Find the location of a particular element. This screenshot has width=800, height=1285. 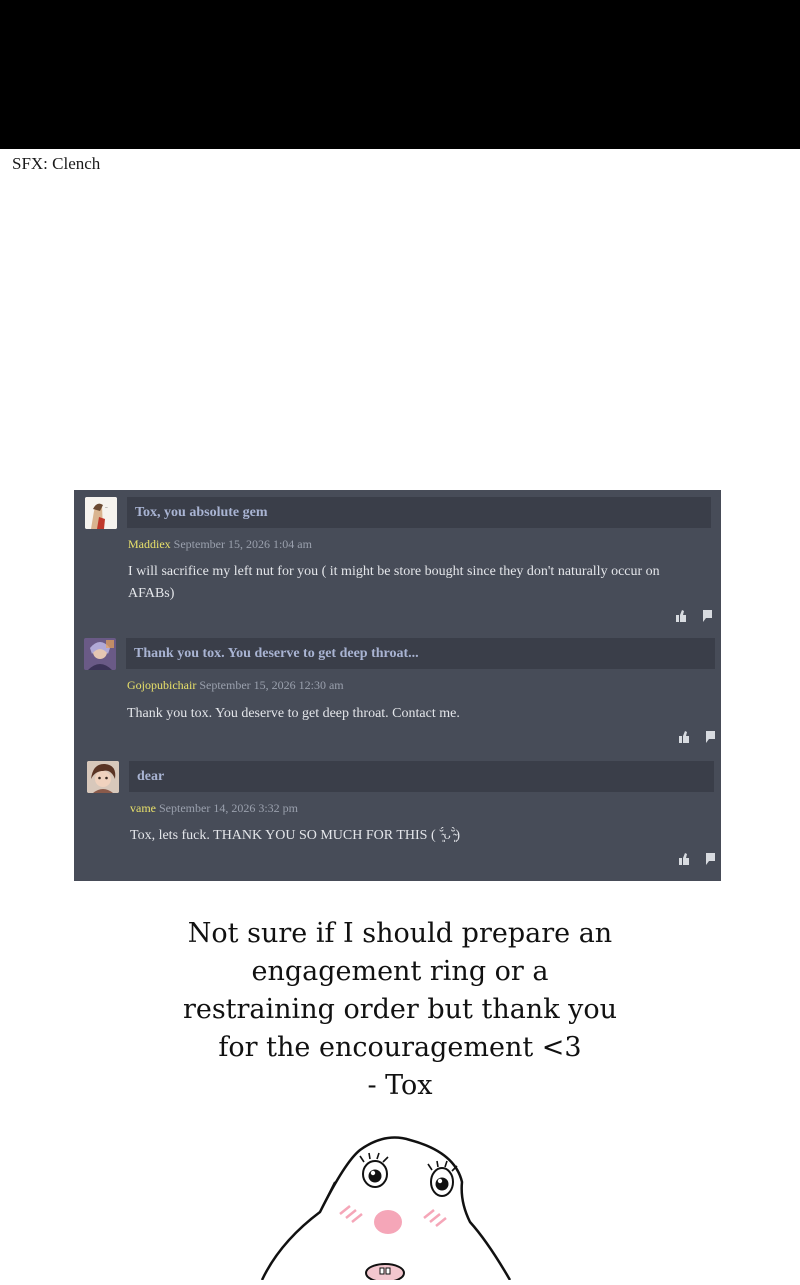

comment-title: Tox, you absolute gem is located at coordinates (201, 513).